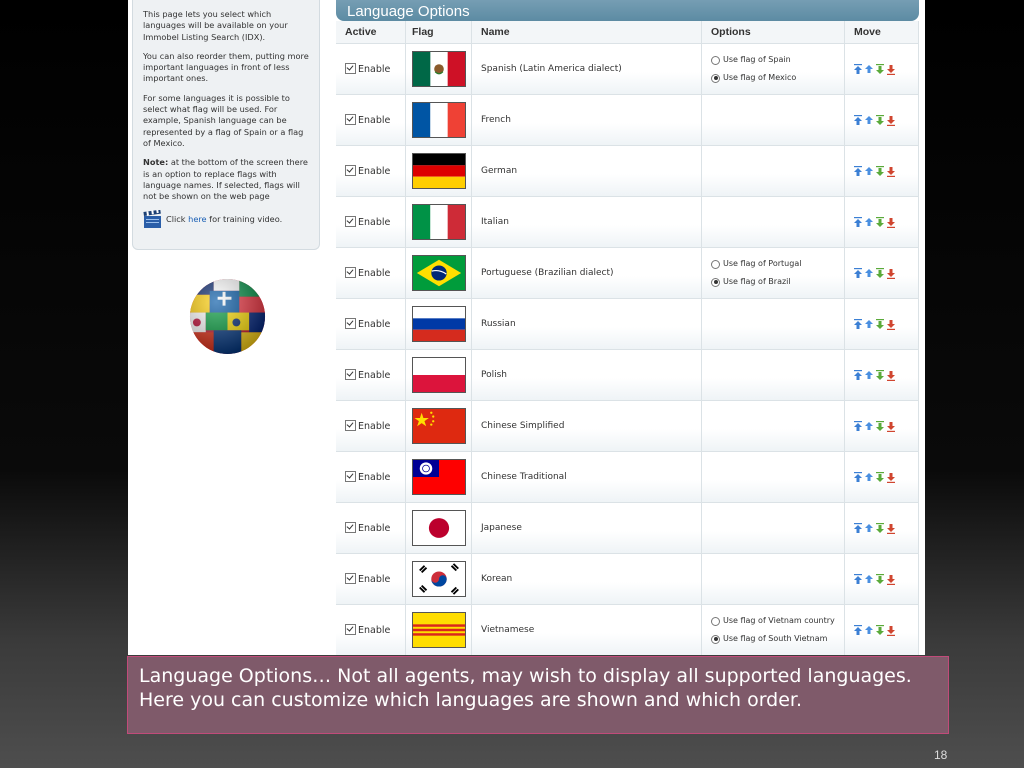  I want to click on flag-option: Use flag of Brazil, so click(777, 282).